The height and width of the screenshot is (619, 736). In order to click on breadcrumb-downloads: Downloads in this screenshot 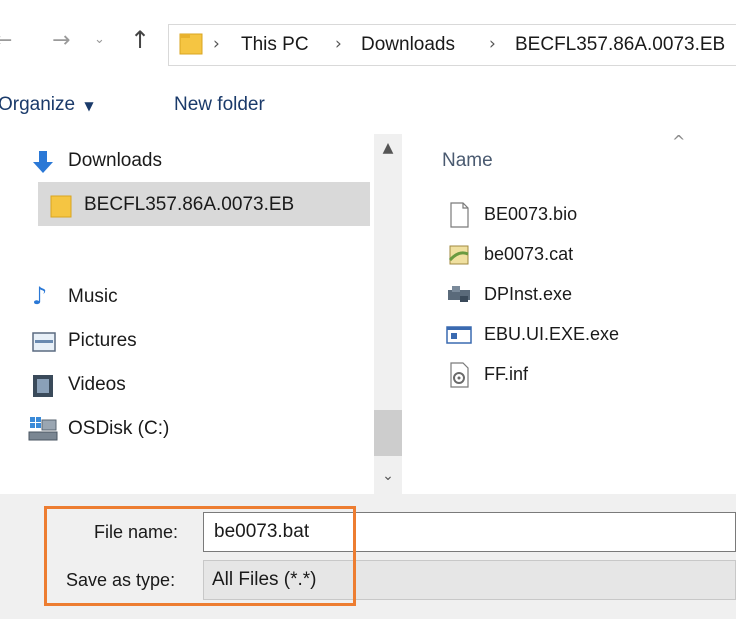, I will do `click(408, 45)`.